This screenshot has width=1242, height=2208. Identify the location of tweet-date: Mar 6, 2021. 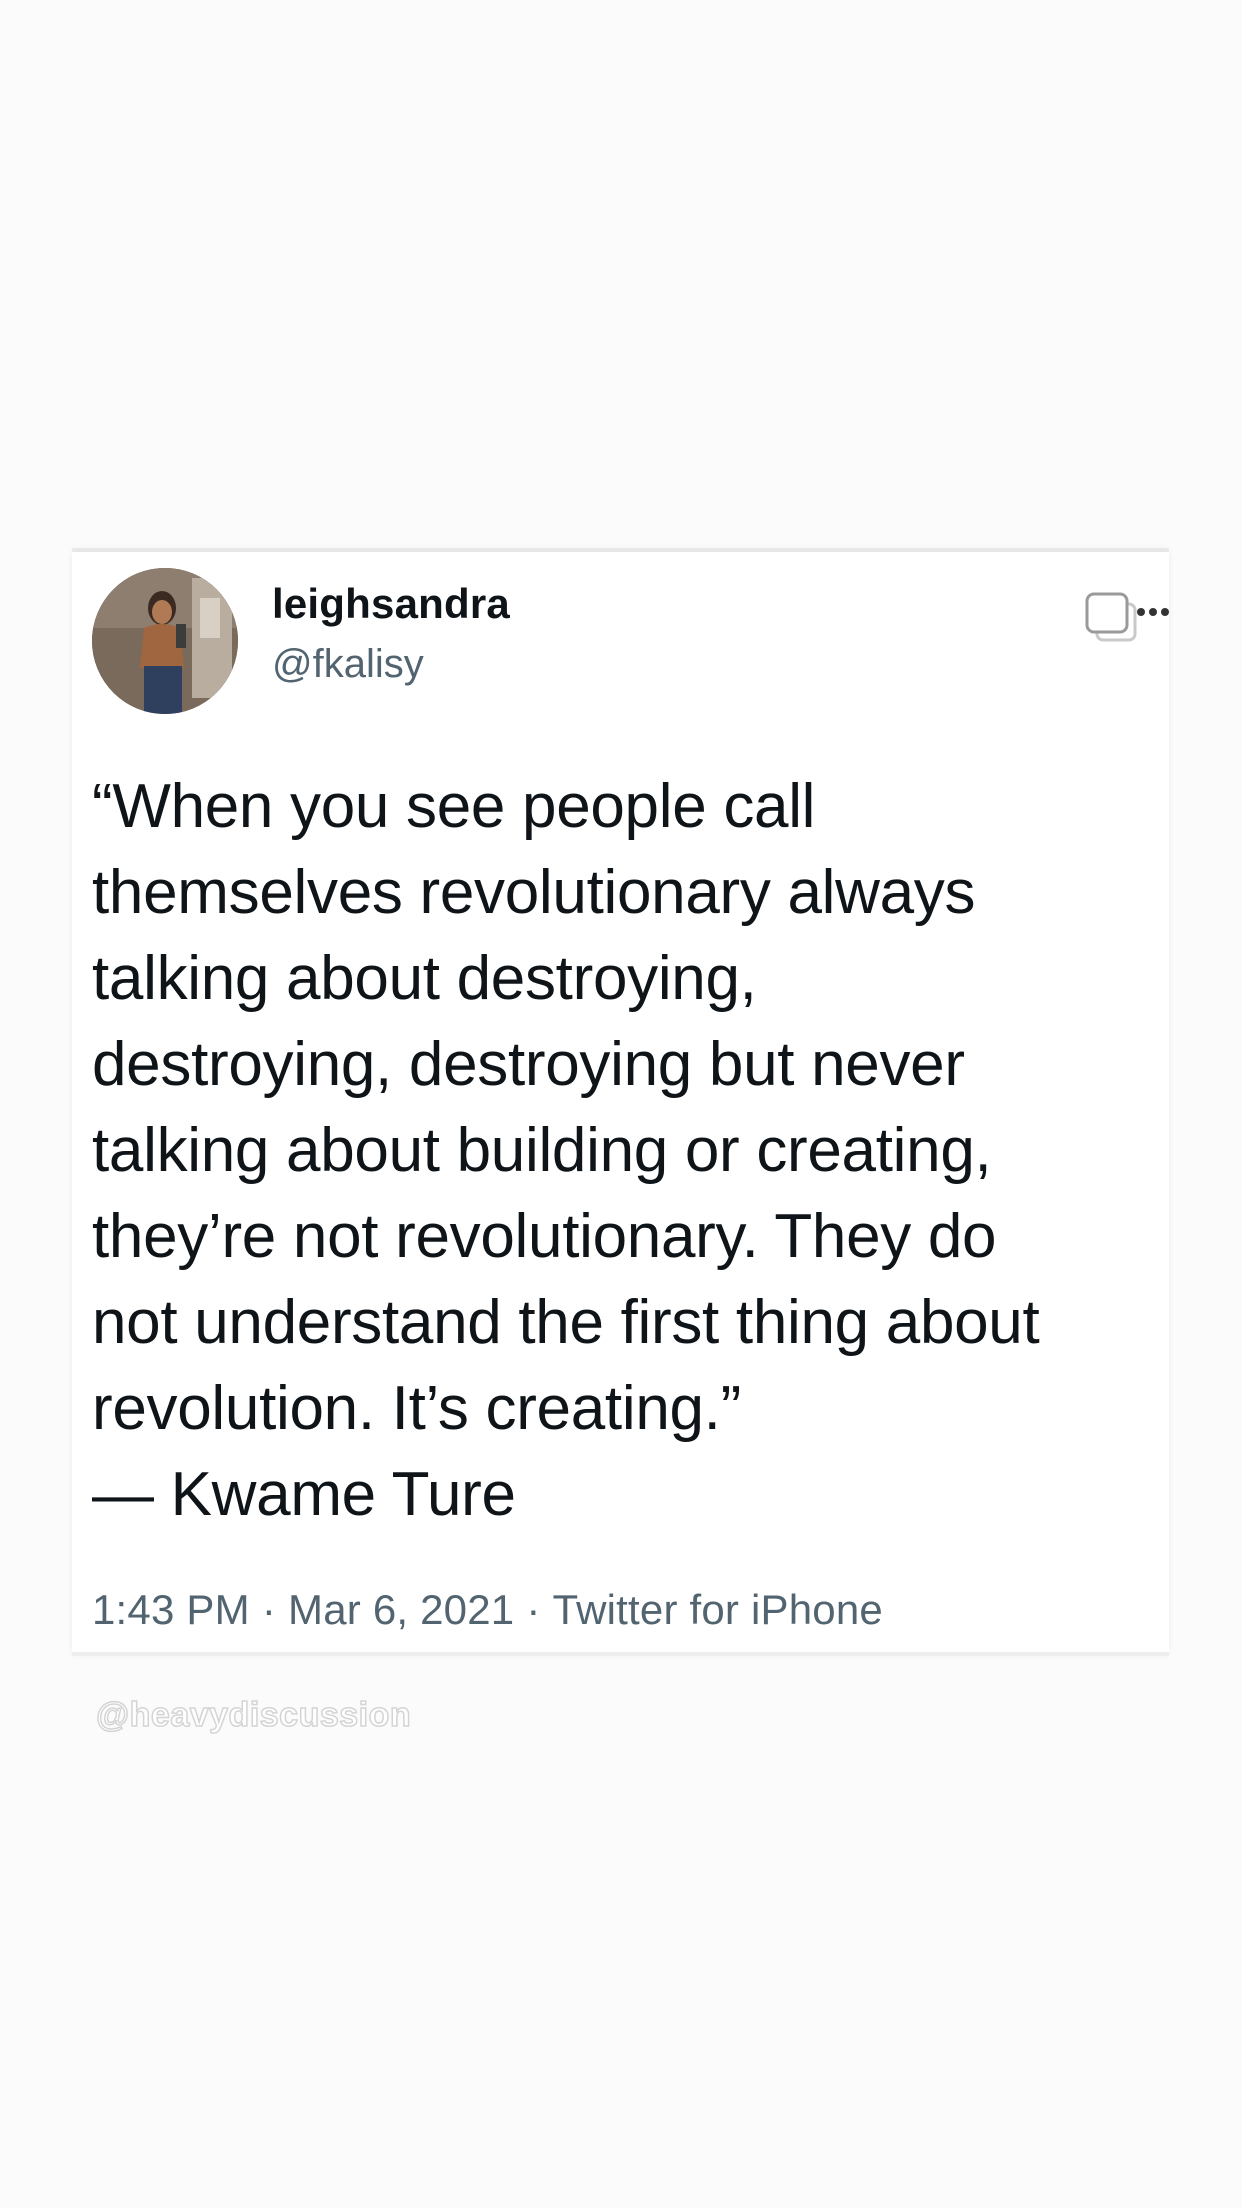
(401, 1609).